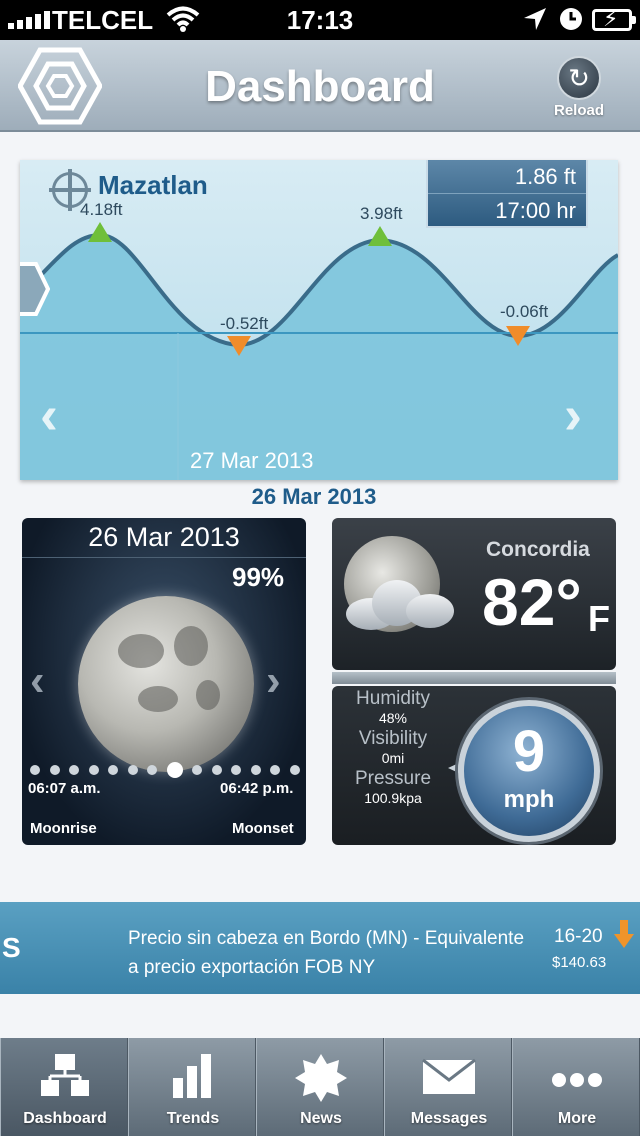 The height and width of the screenshot is (1136, 640). I want to click on weather-divider, so click(474, 678).